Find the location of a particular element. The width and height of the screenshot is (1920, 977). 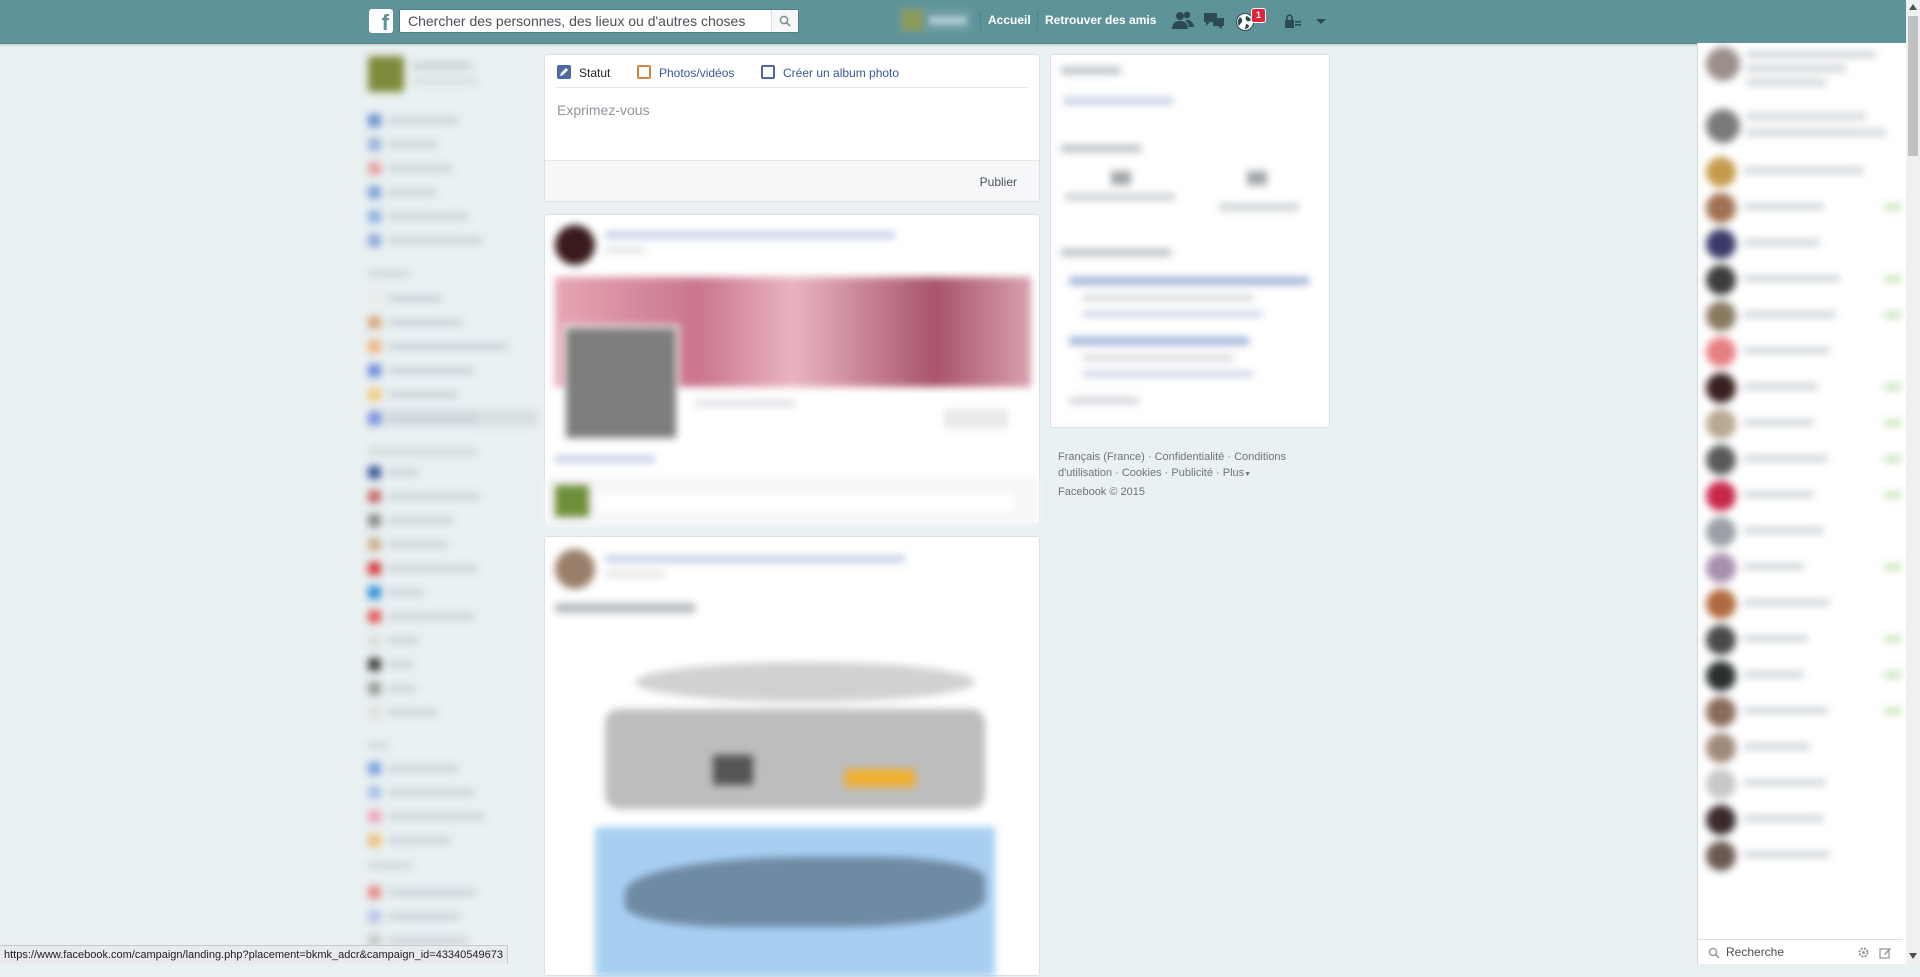

sidebar-item is located at coordinates (453, 418).